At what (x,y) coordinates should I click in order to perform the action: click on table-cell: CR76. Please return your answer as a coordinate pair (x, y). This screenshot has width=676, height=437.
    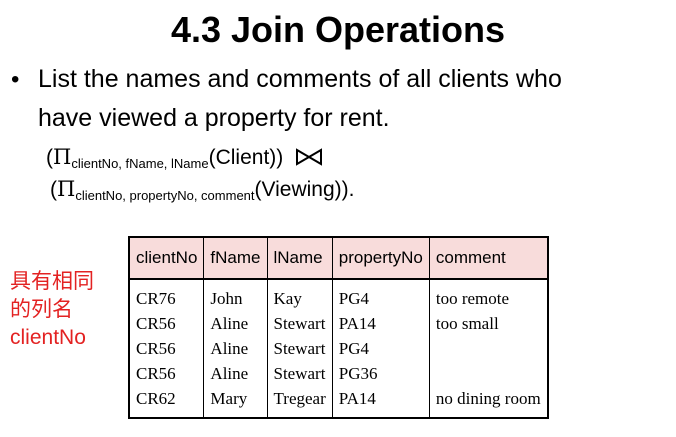
    Looking at the image, I should click on (156, 298).